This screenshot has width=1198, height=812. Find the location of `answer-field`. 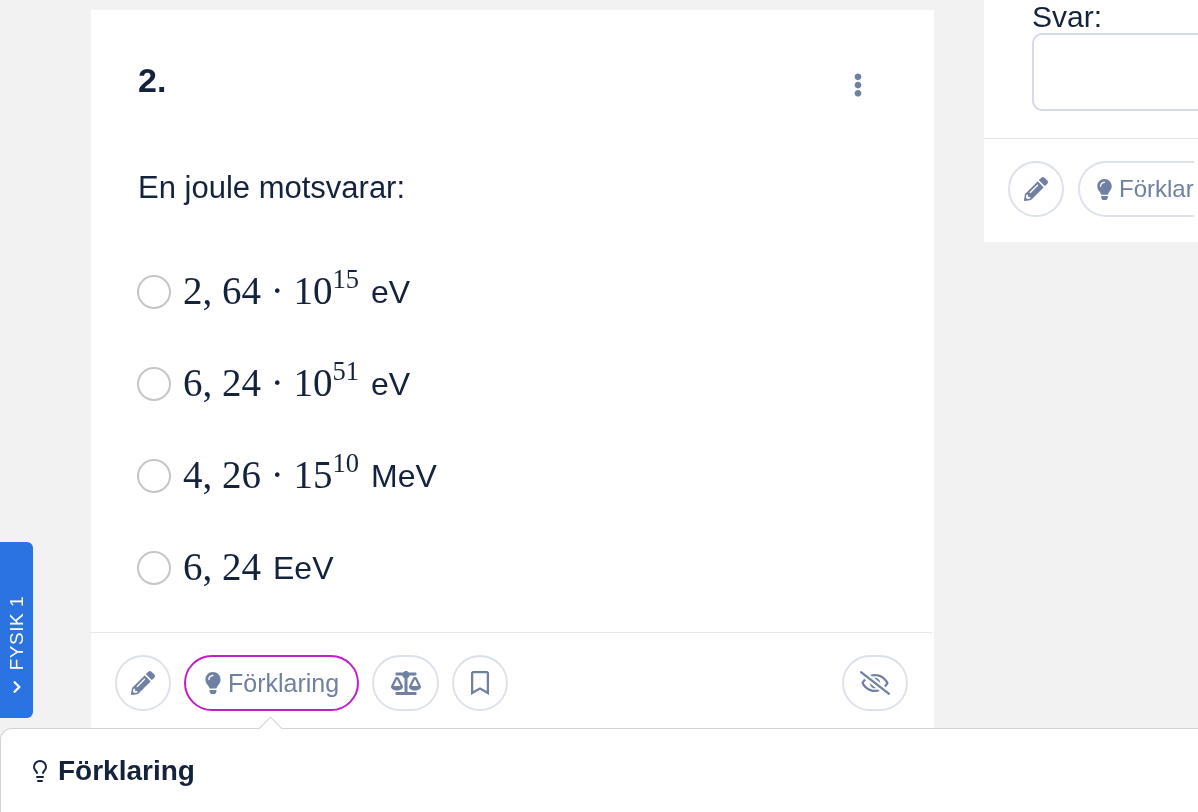

answer-field is located at coordinates (1115, 72).